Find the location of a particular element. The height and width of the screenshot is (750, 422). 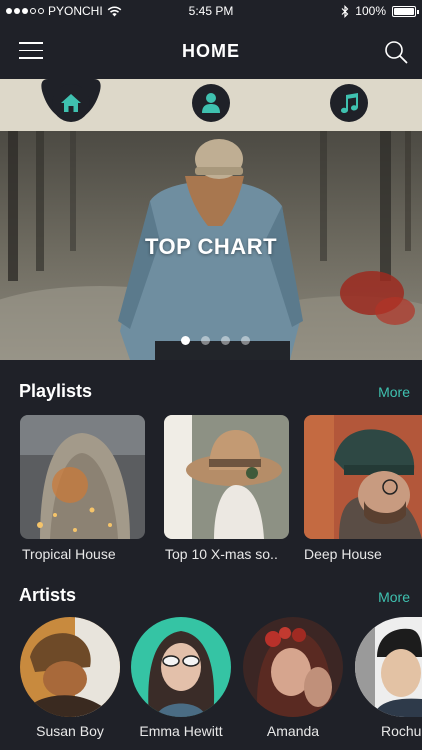

status-bar: PYONCHI 5:45 PM 100% is located at coordinates (211, 11).